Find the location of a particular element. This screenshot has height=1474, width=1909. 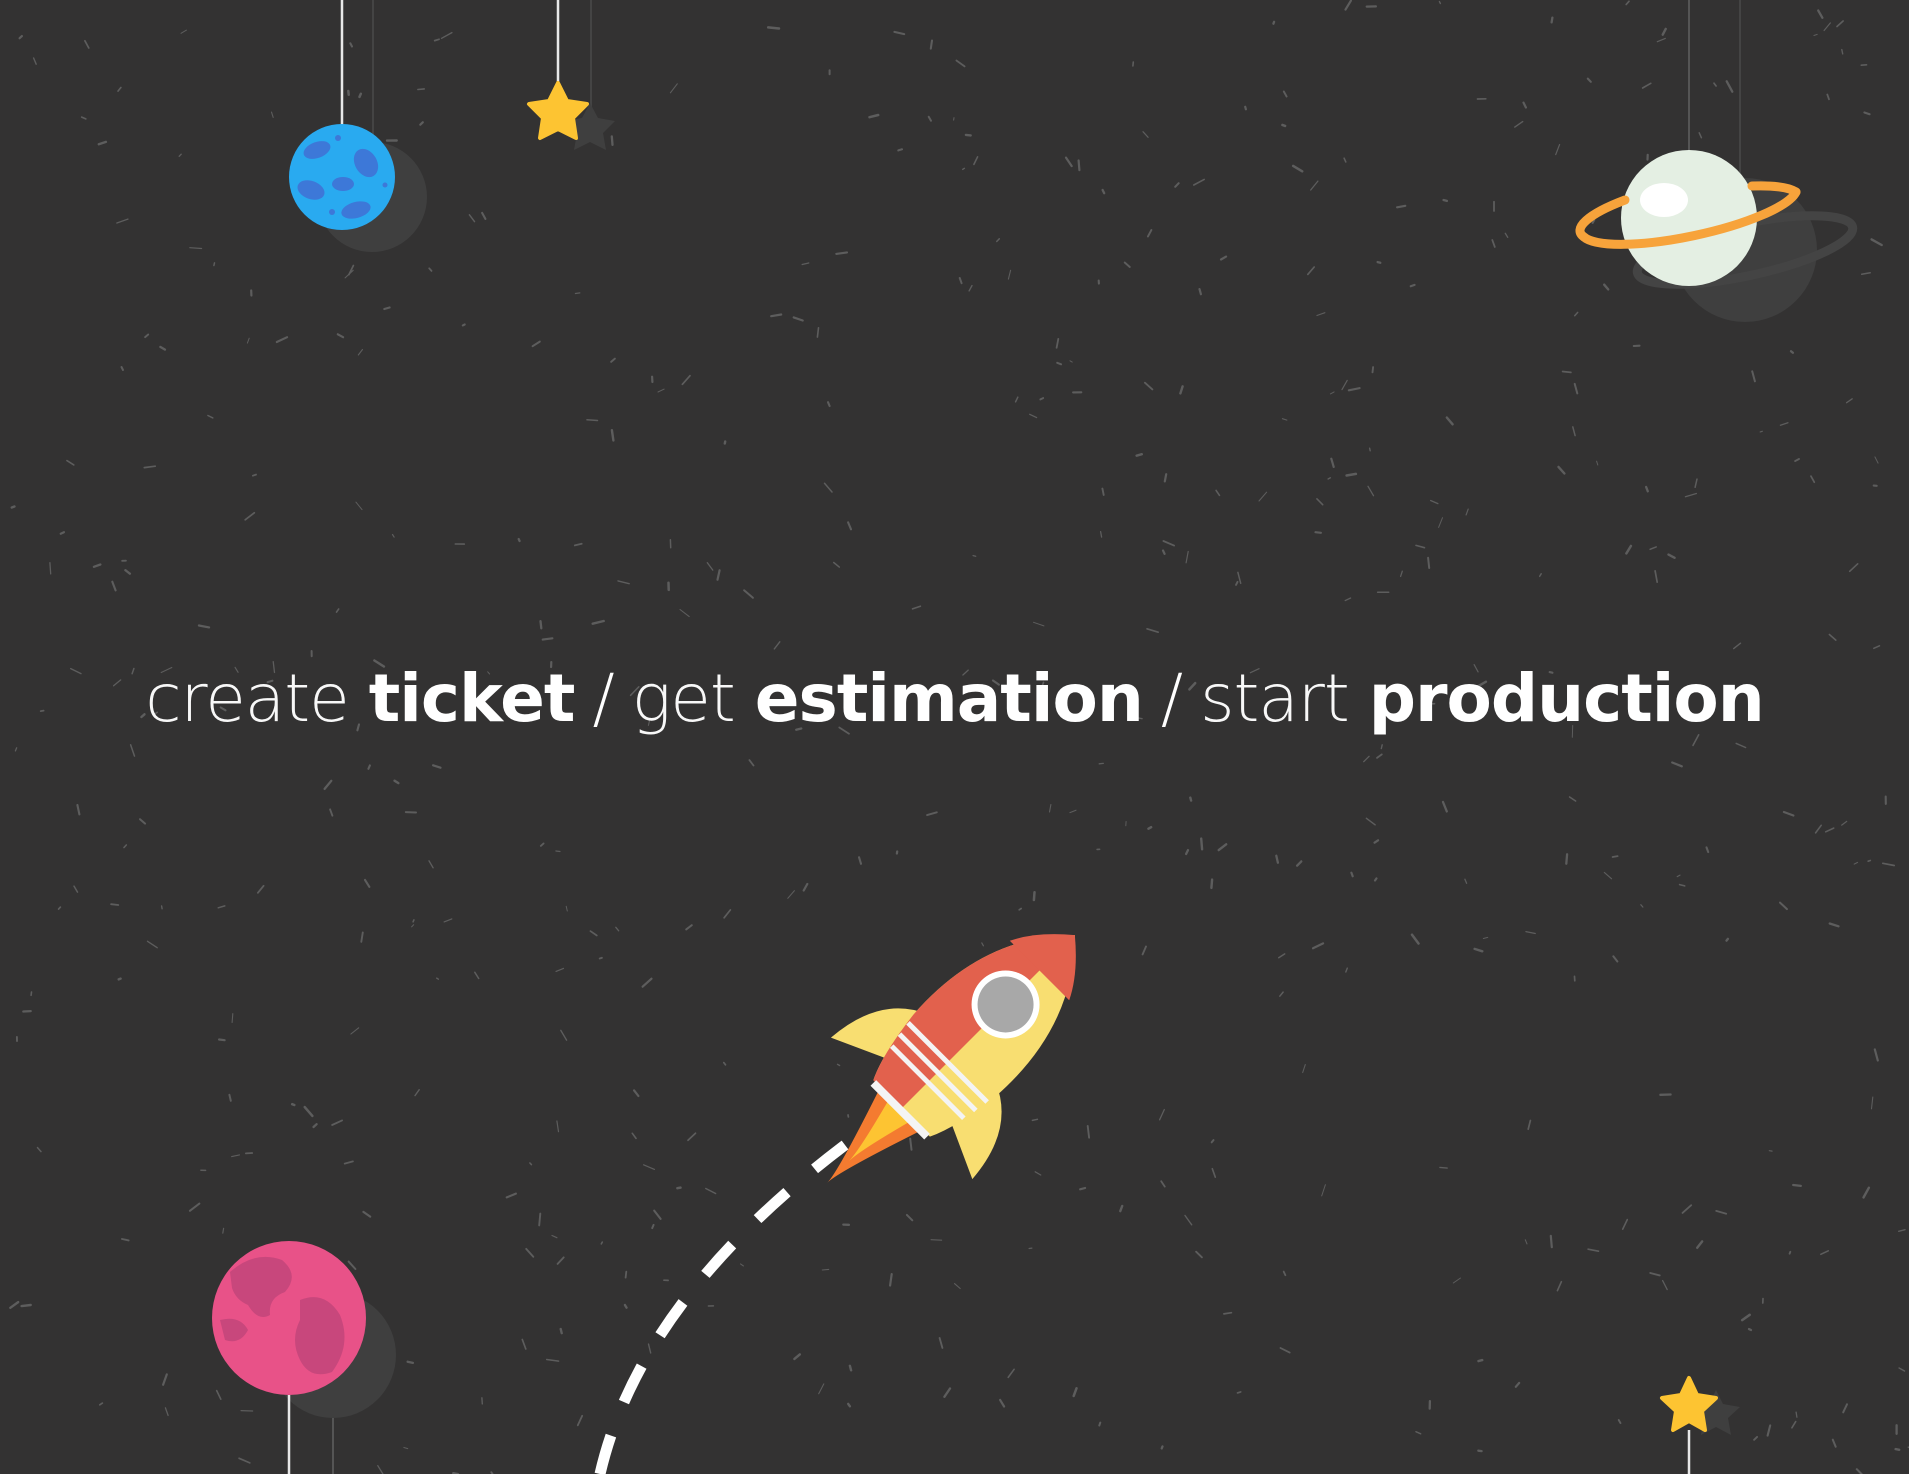

tagline-estimation-word: estimation is located at coordinates (949, 698).